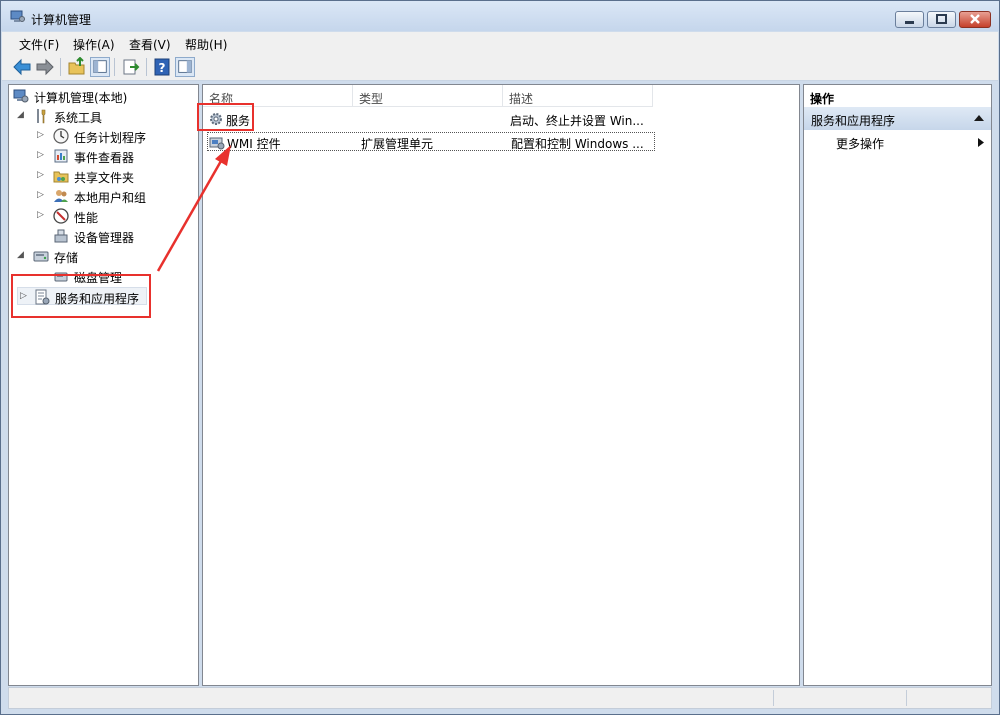 The image size is (1000, 715). Describe the element at coordinates (131, 67) in the screenshot. I see `export-list-icon` at that location.